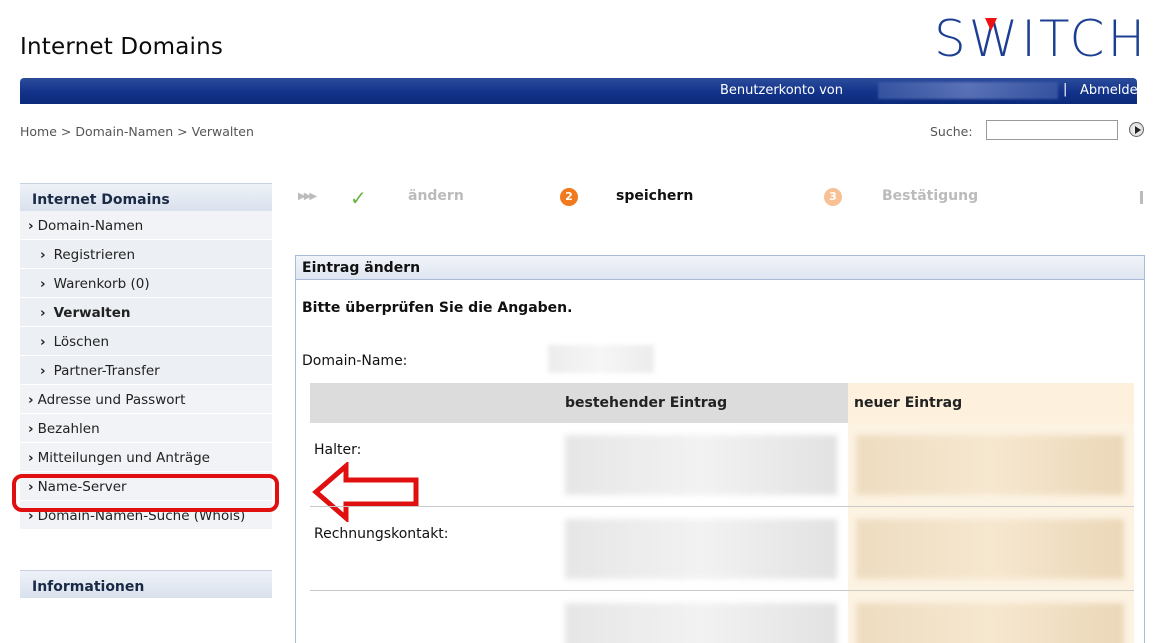  What do you see at coordinates (146, 341) in the screenshot?
I see `sidebar-item-delete: Löschen` at bounding box center [146, 341].